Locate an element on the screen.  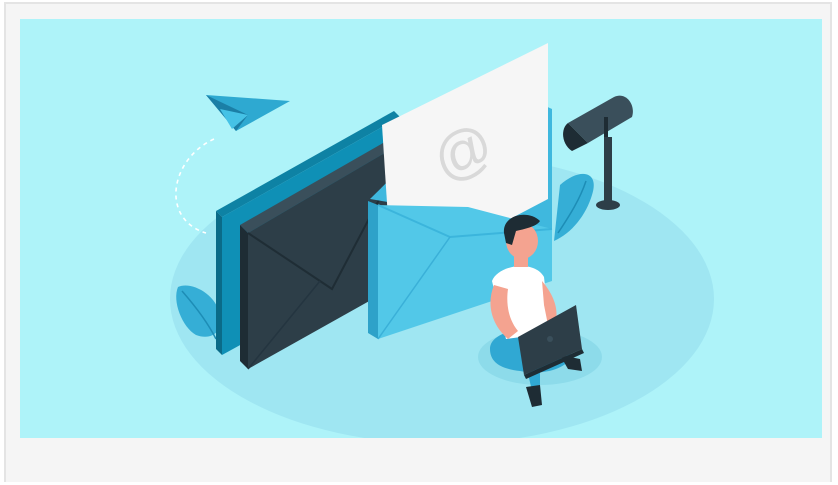
dashed-flight-path is located at coordinates (195, 186).